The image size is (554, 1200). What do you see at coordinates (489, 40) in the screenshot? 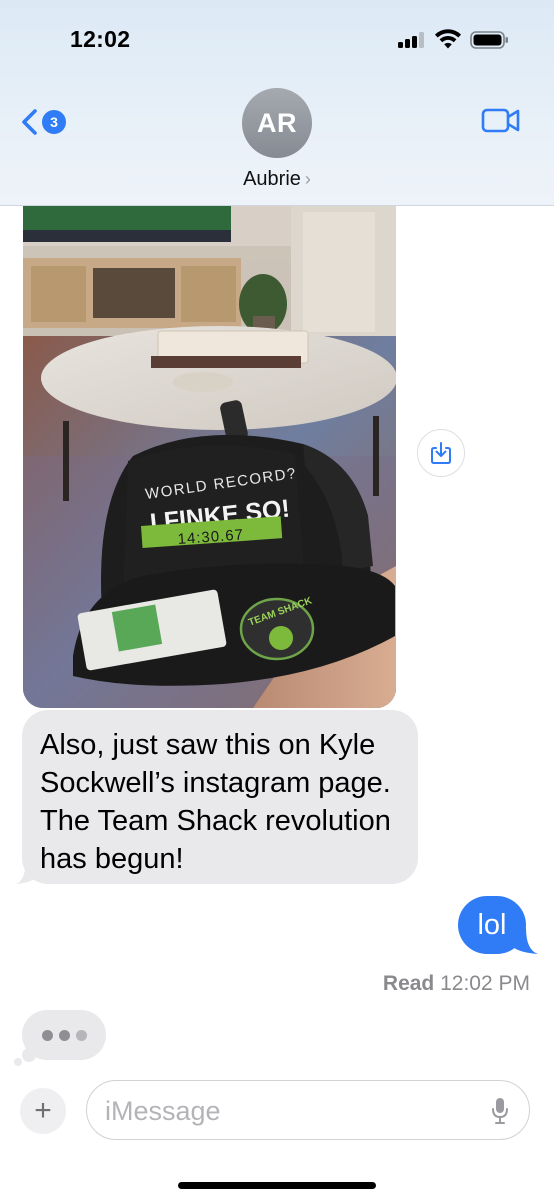
I see `battery-icon` at bounding box center [489, 40].